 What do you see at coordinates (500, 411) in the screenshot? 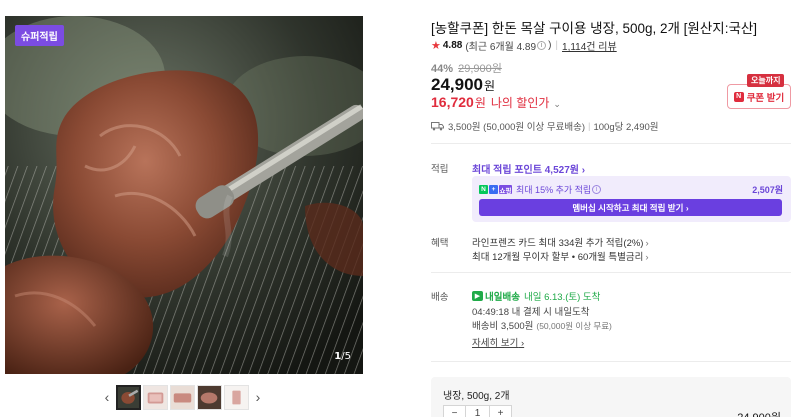
I see `quantity-increase-button: +` at bounding box center [500, 411].